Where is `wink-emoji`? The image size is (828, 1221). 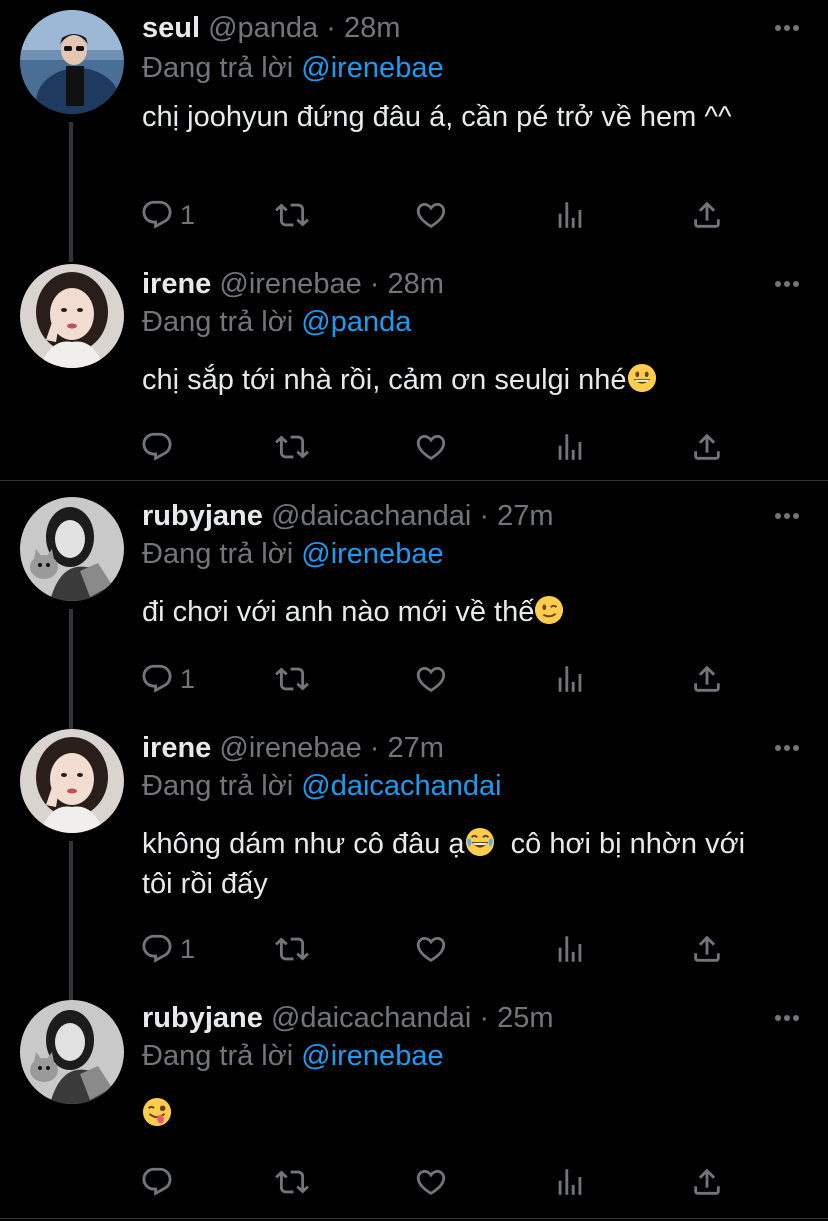 wink-emoji is located at coordinates (549, 610).